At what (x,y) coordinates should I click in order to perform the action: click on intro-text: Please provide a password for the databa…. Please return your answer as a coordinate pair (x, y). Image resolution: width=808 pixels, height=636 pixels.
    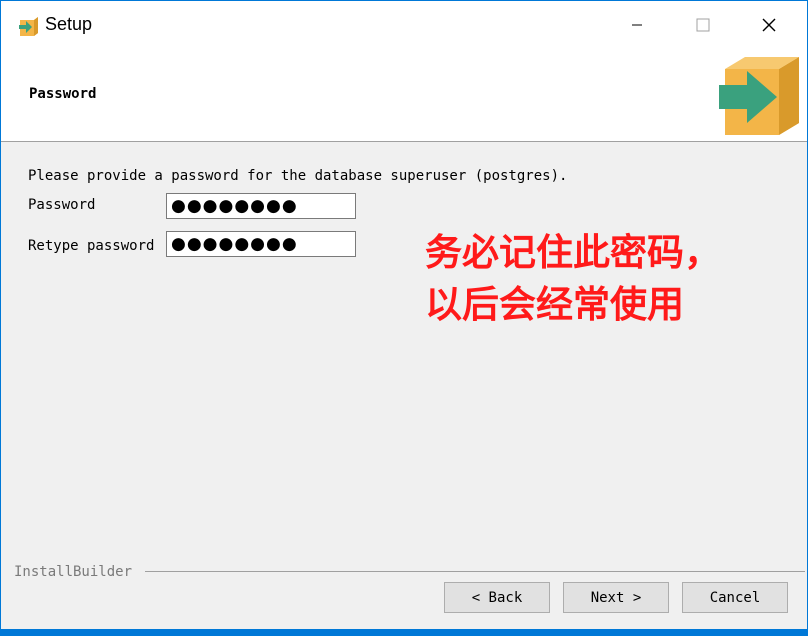
    Looking at the image, I should click on (298, 176).